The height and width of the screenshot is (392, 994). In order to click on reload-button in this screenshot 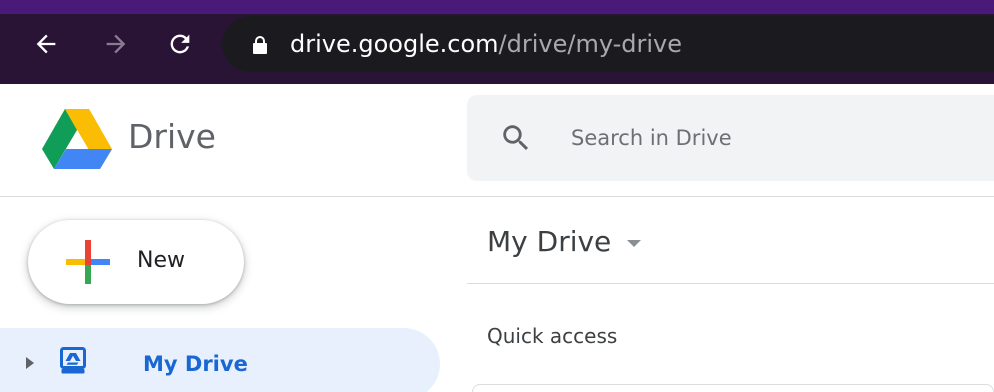, I will do `click(180, 44)`.